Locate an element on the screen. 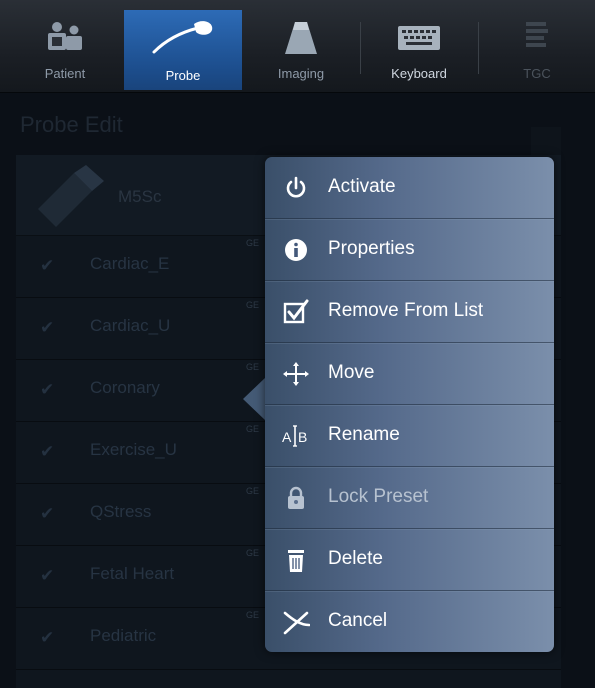 The height and width of the screenshot is (688, 595). power-icon is located at coordinates (296, 187).